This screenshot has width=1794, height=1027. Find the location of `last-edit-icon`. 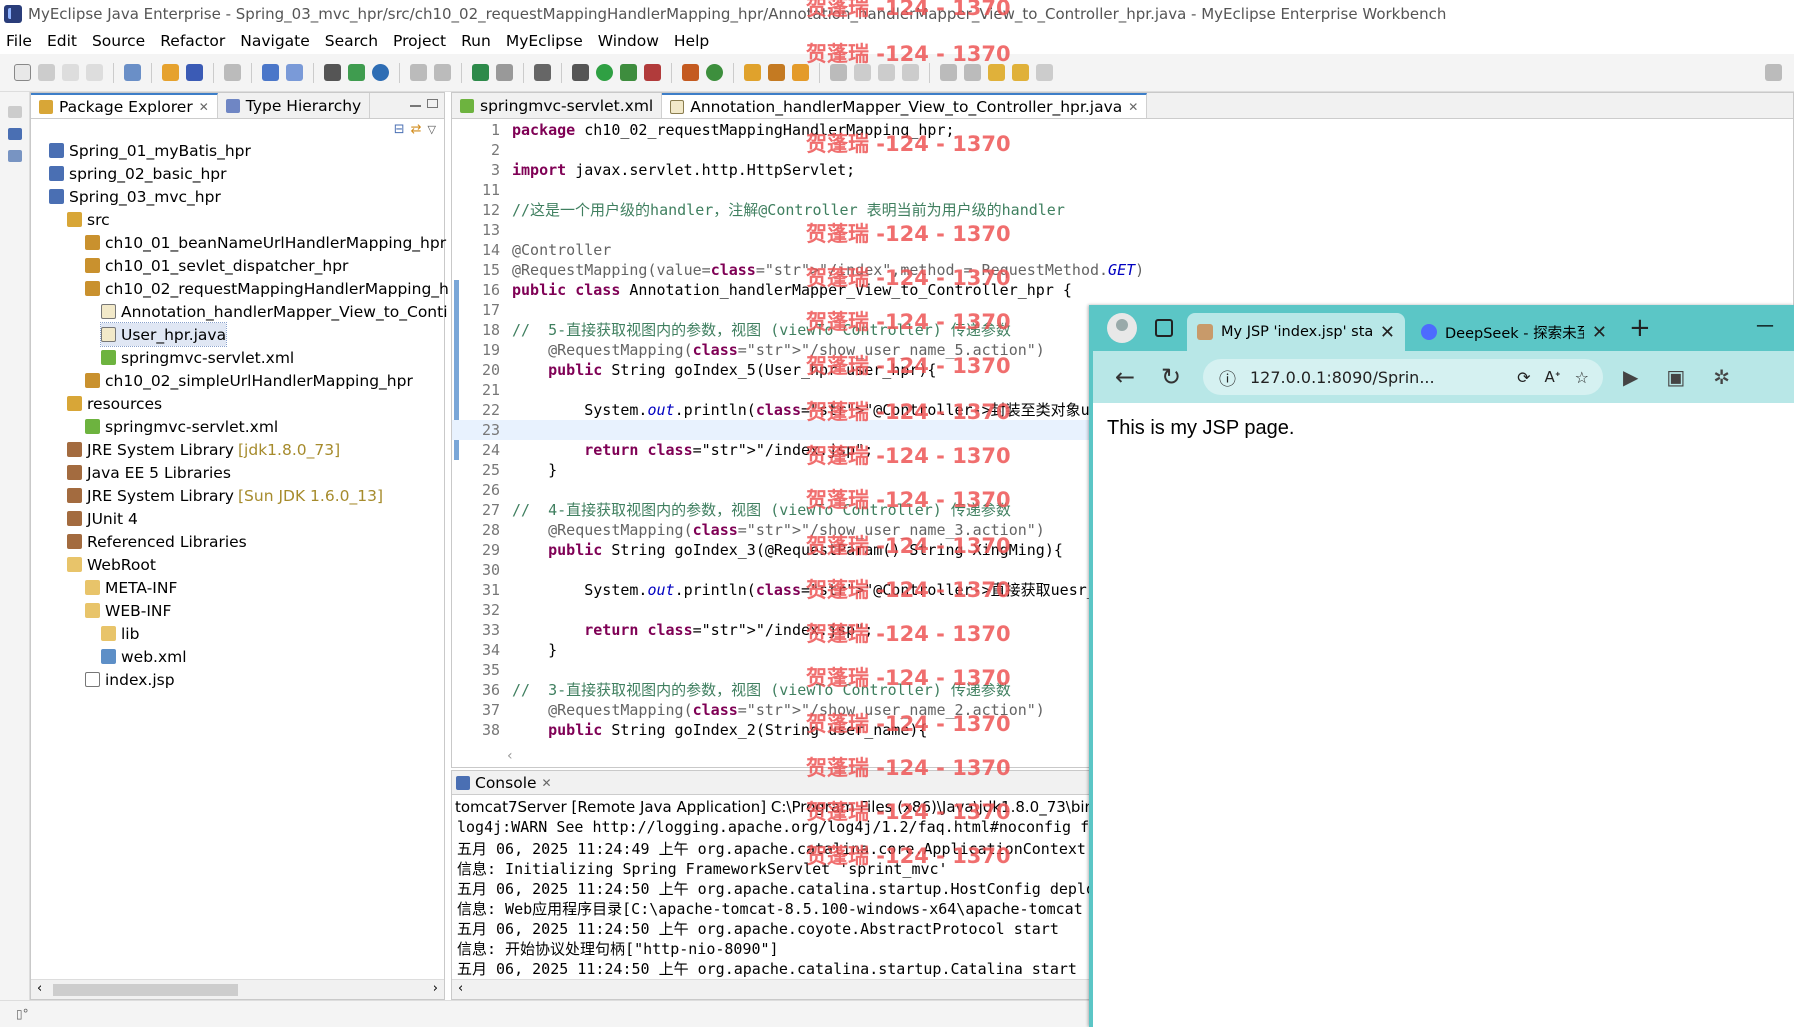

last-edit-icon is located at coordinates (996, 72).